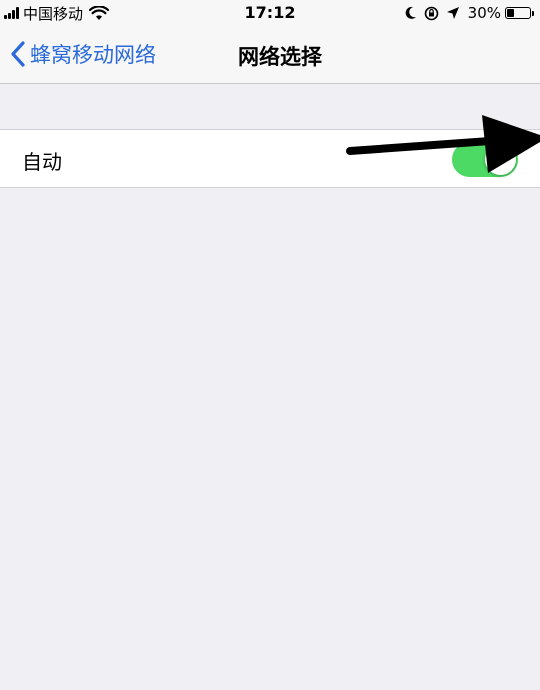  Describe the element at coordinates (42, 162) in the screenshot. I see `automatic-label: 自动` at that location.